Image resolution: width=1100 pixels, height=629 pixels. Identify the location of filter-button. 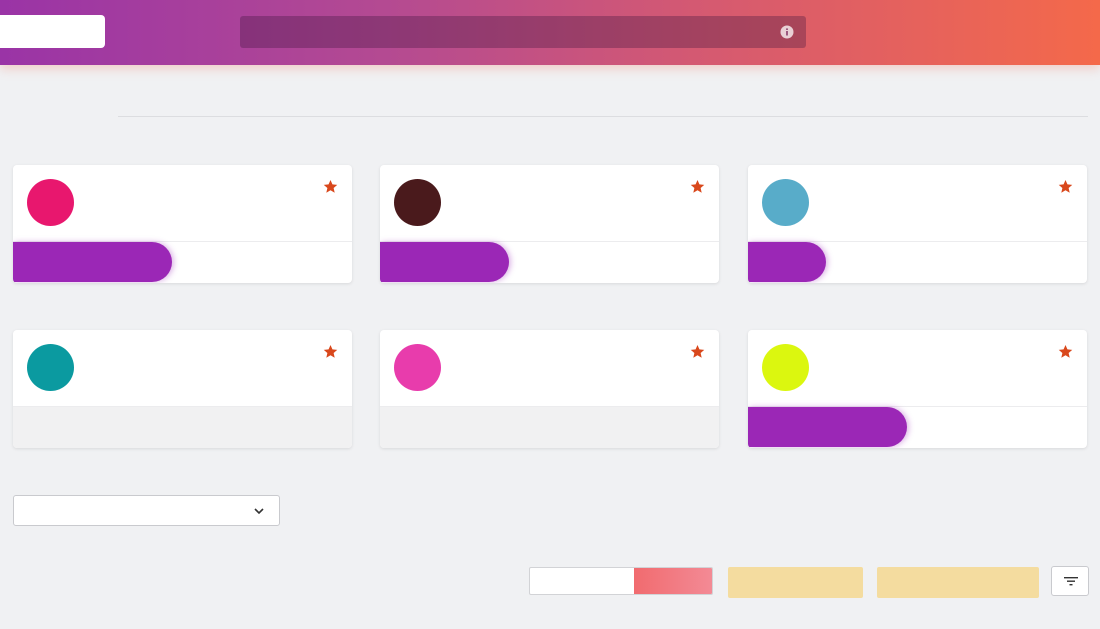
(1070, 581).